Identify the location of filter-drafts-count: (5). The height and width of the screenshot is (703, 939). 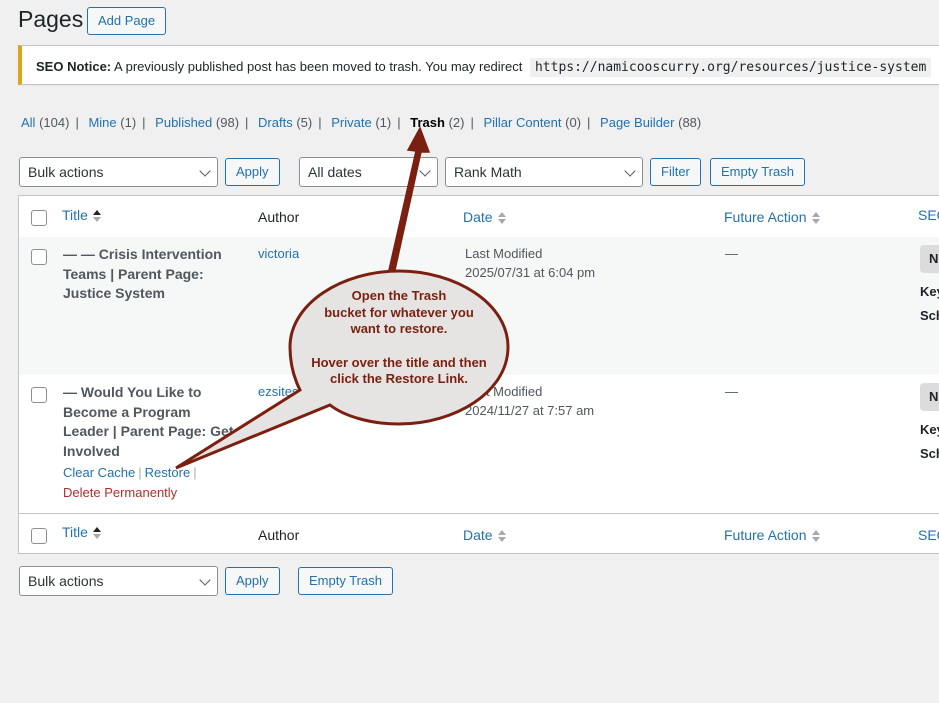
(304, 122).